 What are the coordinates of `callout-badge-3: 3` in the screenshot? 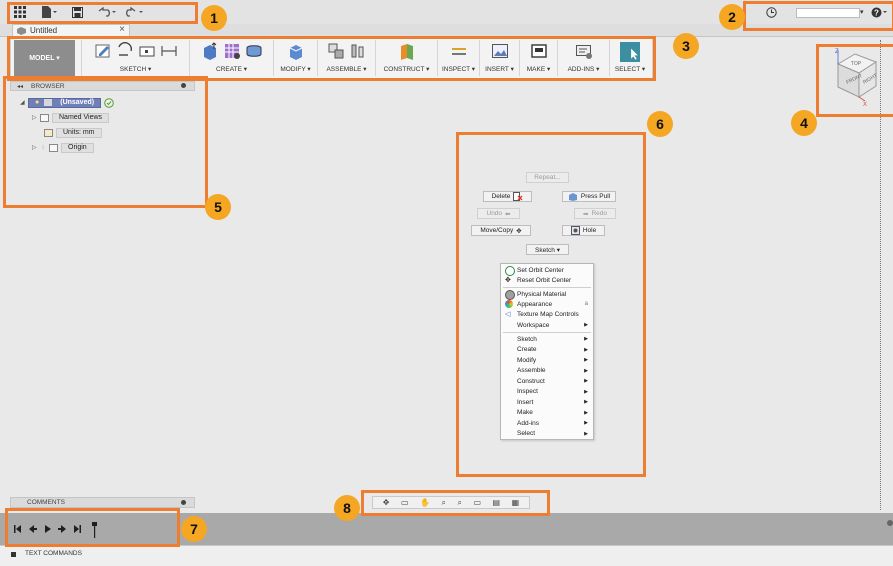 It's located at (686, 46).